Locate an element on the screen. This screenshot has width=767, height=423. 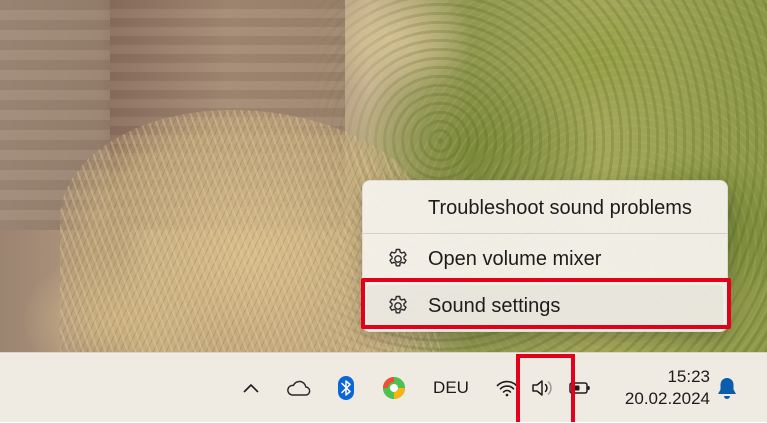
clock-date: 20.02.2024 is located at coordinates (667, 398).